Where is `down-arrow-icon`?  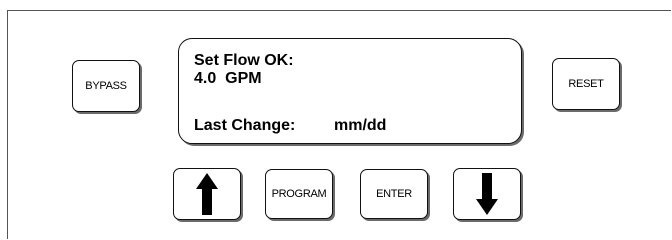 down-arrow-icon is located at coordinates (487, 194).